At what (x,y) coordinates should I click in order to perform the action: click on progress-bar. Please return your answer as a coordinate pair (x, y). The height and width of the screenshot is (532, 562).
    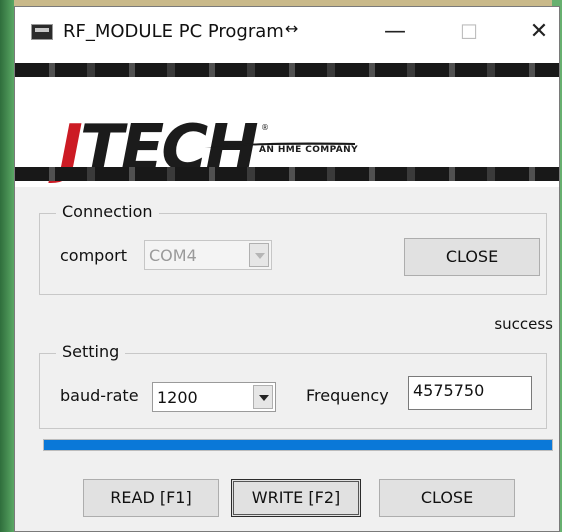
    Looking at the image, I should click on (298, 445).